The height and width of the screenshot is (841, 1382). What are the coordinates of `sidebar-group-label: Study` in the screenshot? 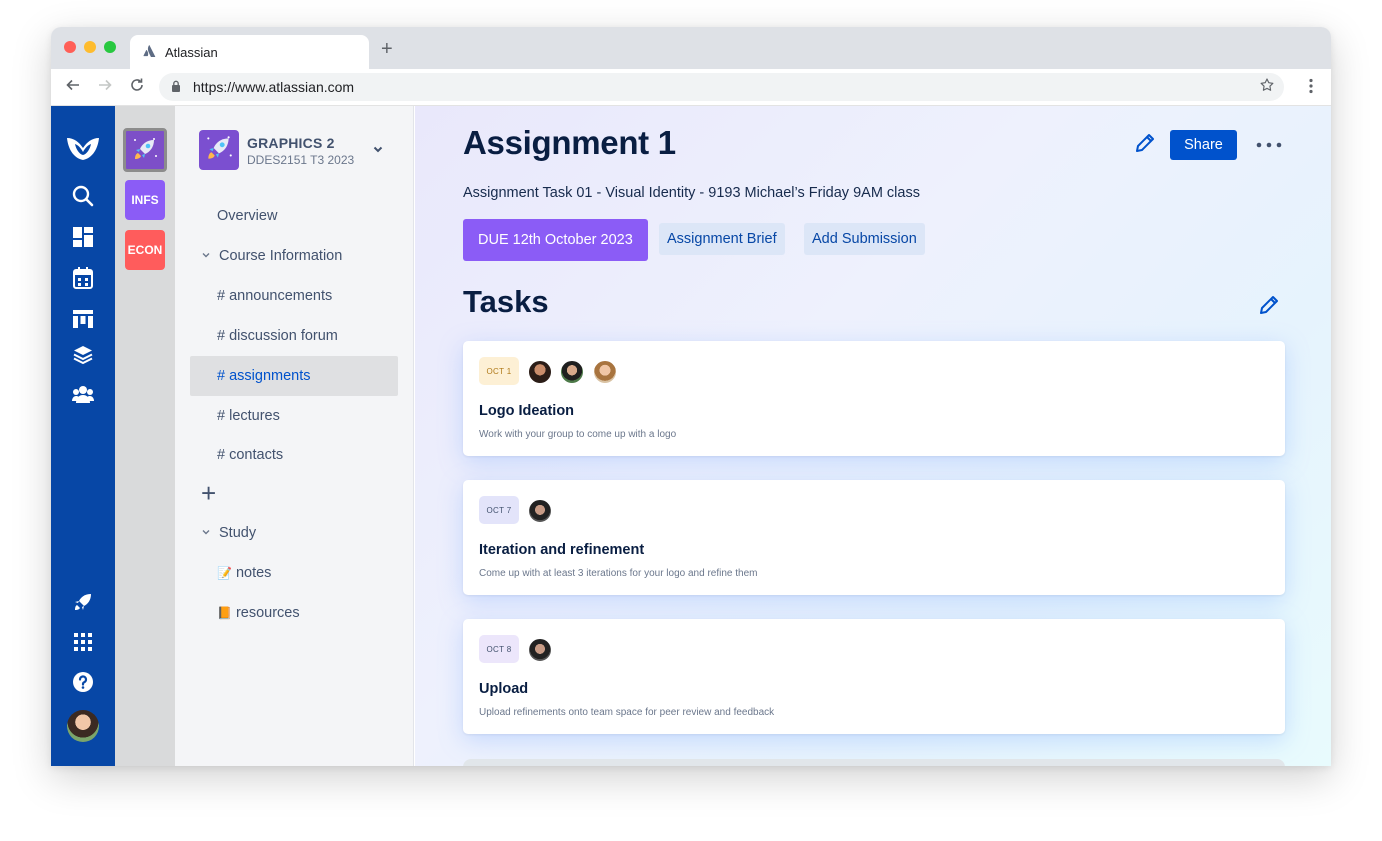 It's located at (238, 533).